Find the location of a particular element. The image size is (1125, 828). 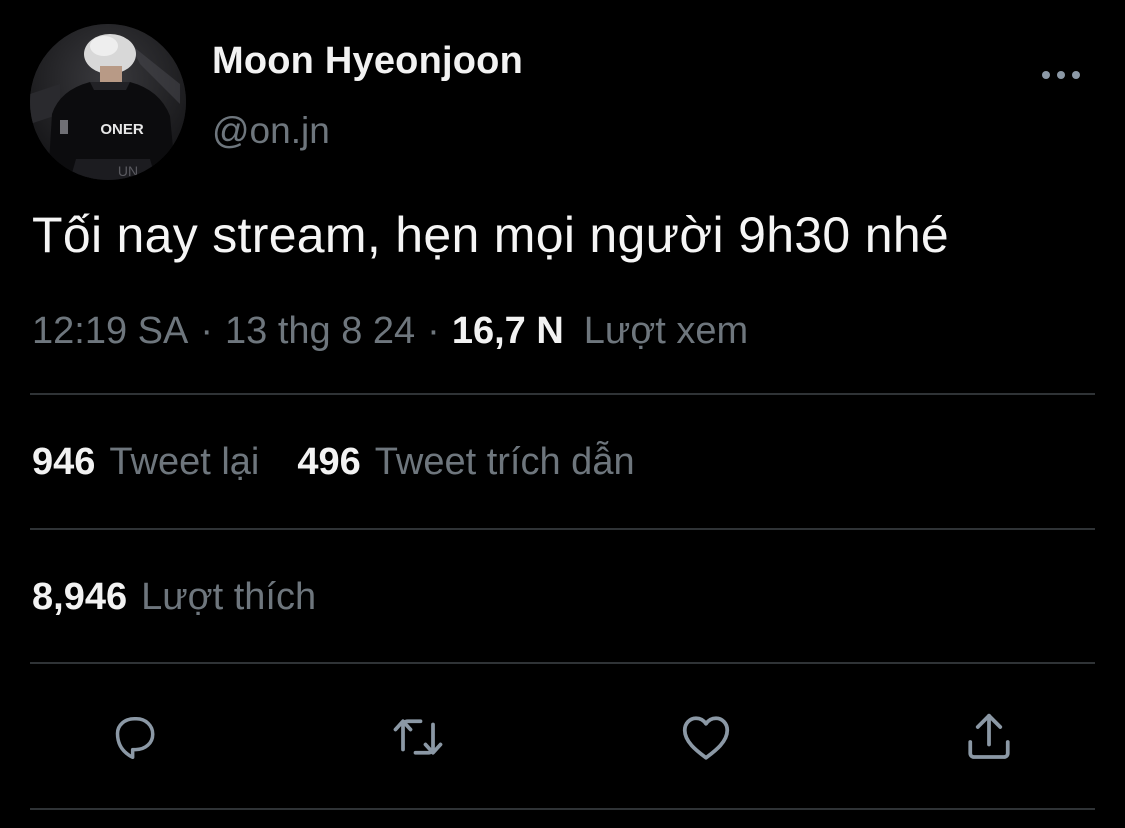

avatar-photo: ONER UN is located at coordinates (108, 102).